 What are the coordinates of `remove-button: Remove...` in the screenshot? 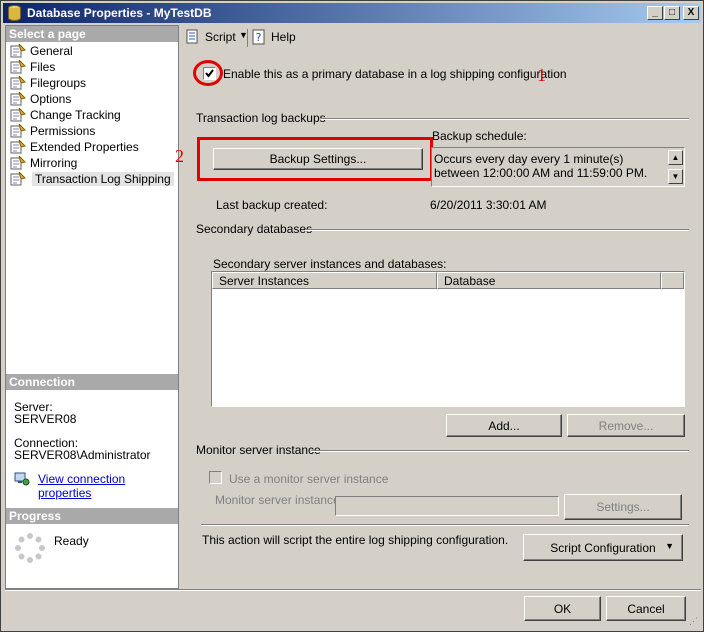 It's located at (626, 425).